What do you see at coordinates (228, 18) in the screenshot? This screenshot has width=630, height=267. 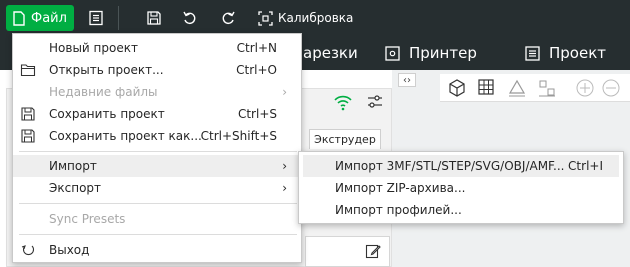 I see `redo-icon` at bounding box center [228, 18].